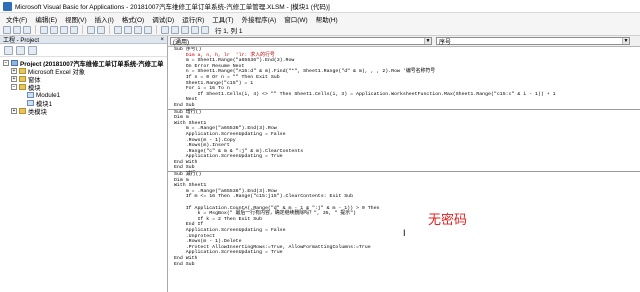  What do you see at coordinates (48, 95) in the screenshot?
I see `tree-item-label: Module1` at bounding box center [48, 95].